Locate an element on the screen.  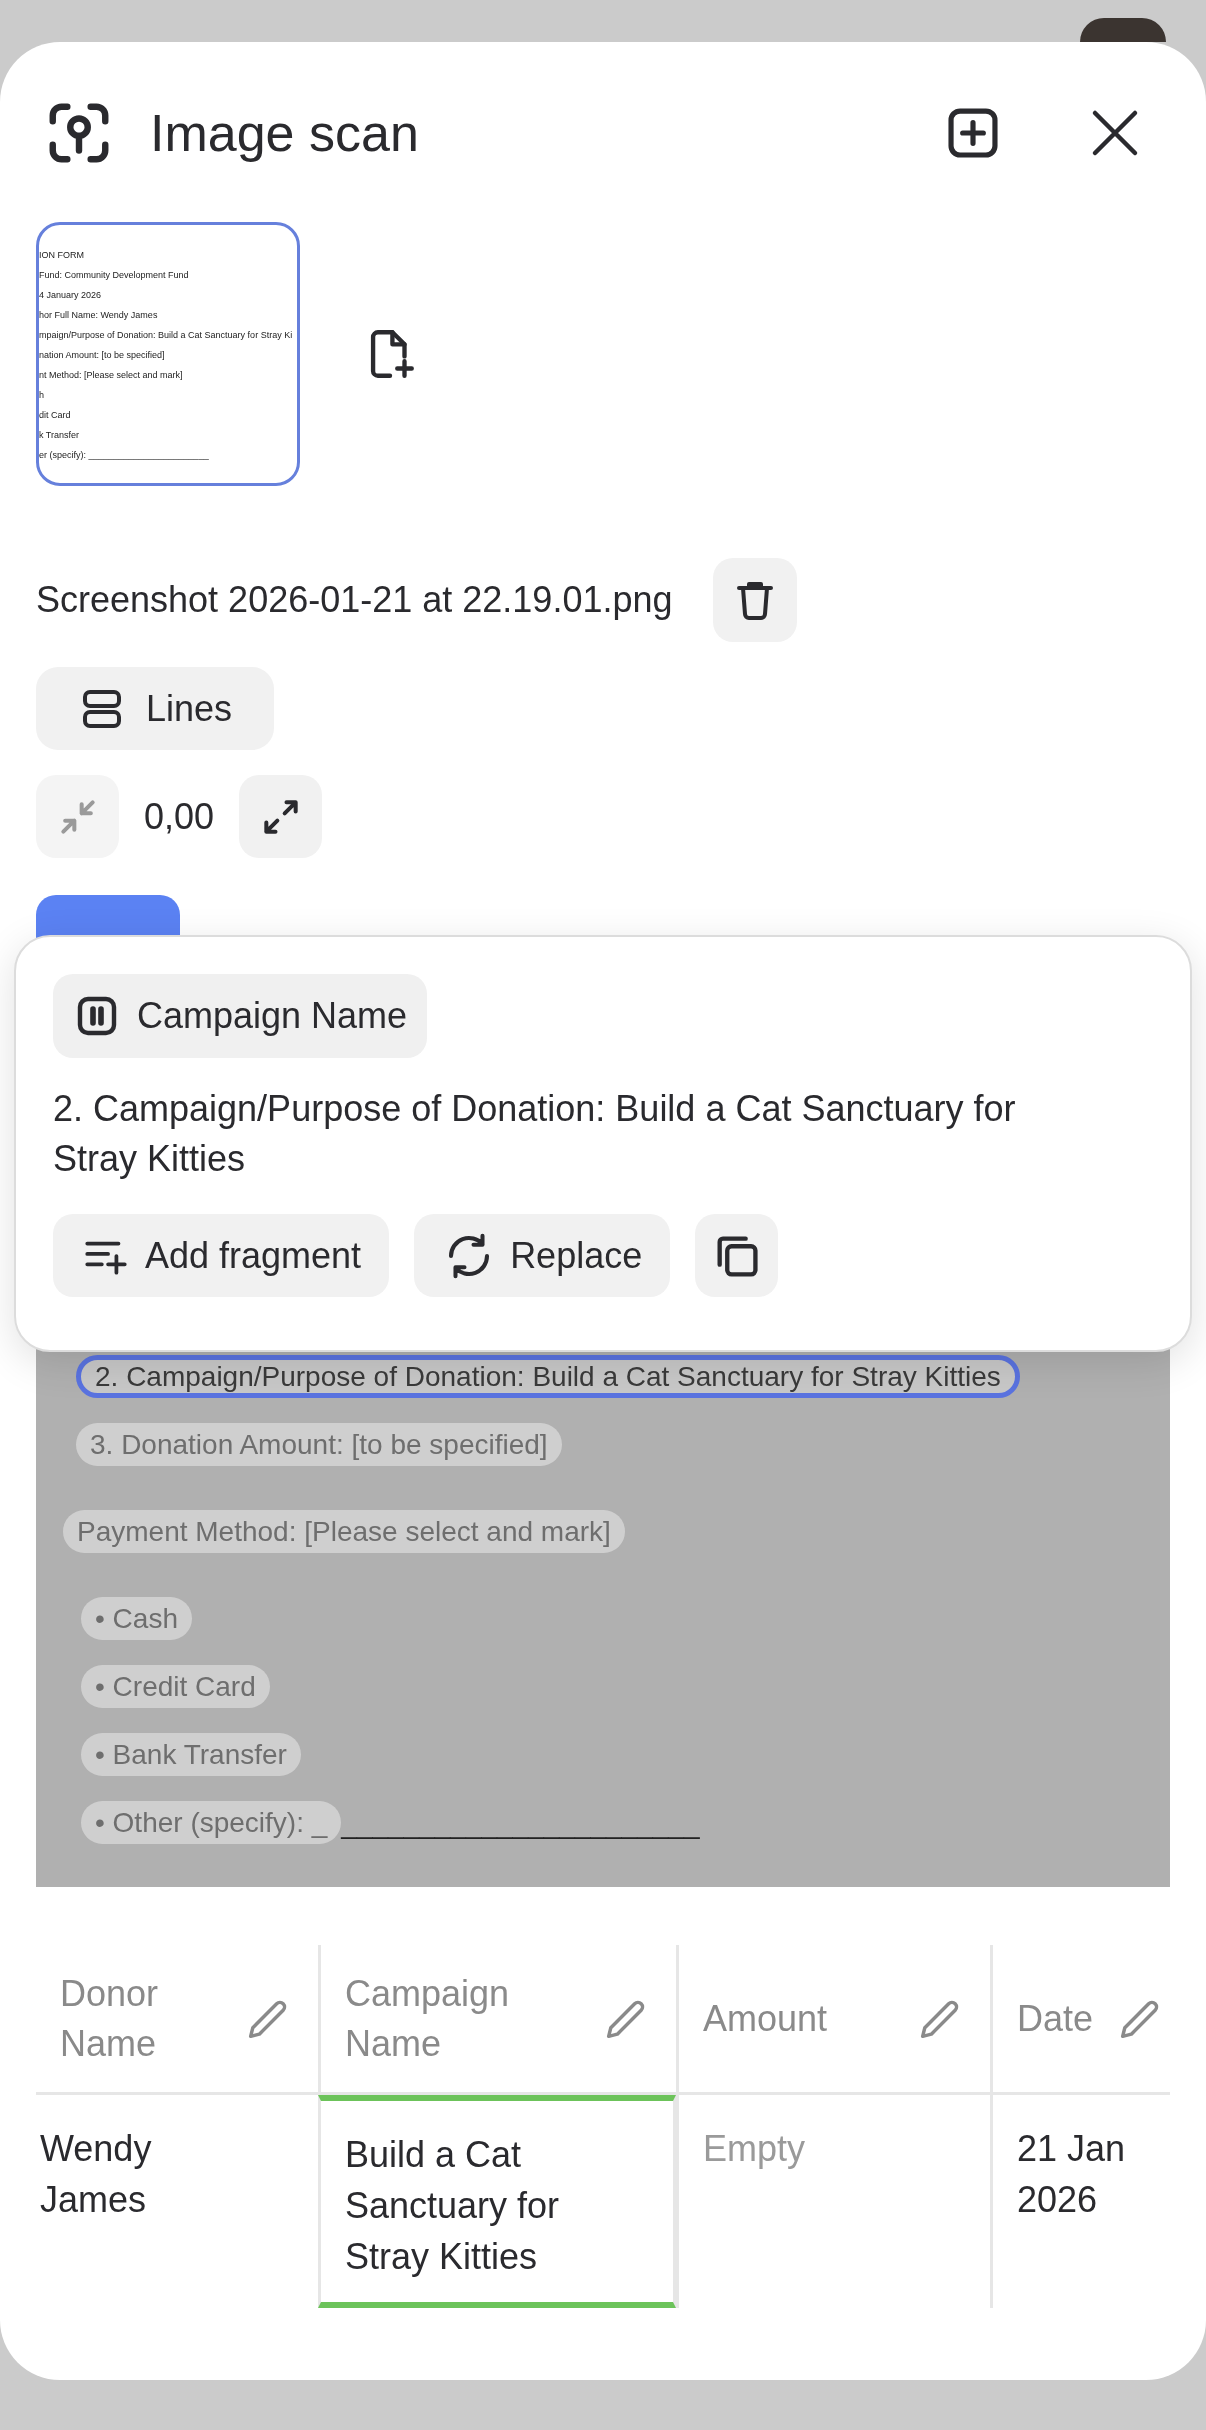
document-text: Fund: Community Development Fund is located at coordinates (114, 275).